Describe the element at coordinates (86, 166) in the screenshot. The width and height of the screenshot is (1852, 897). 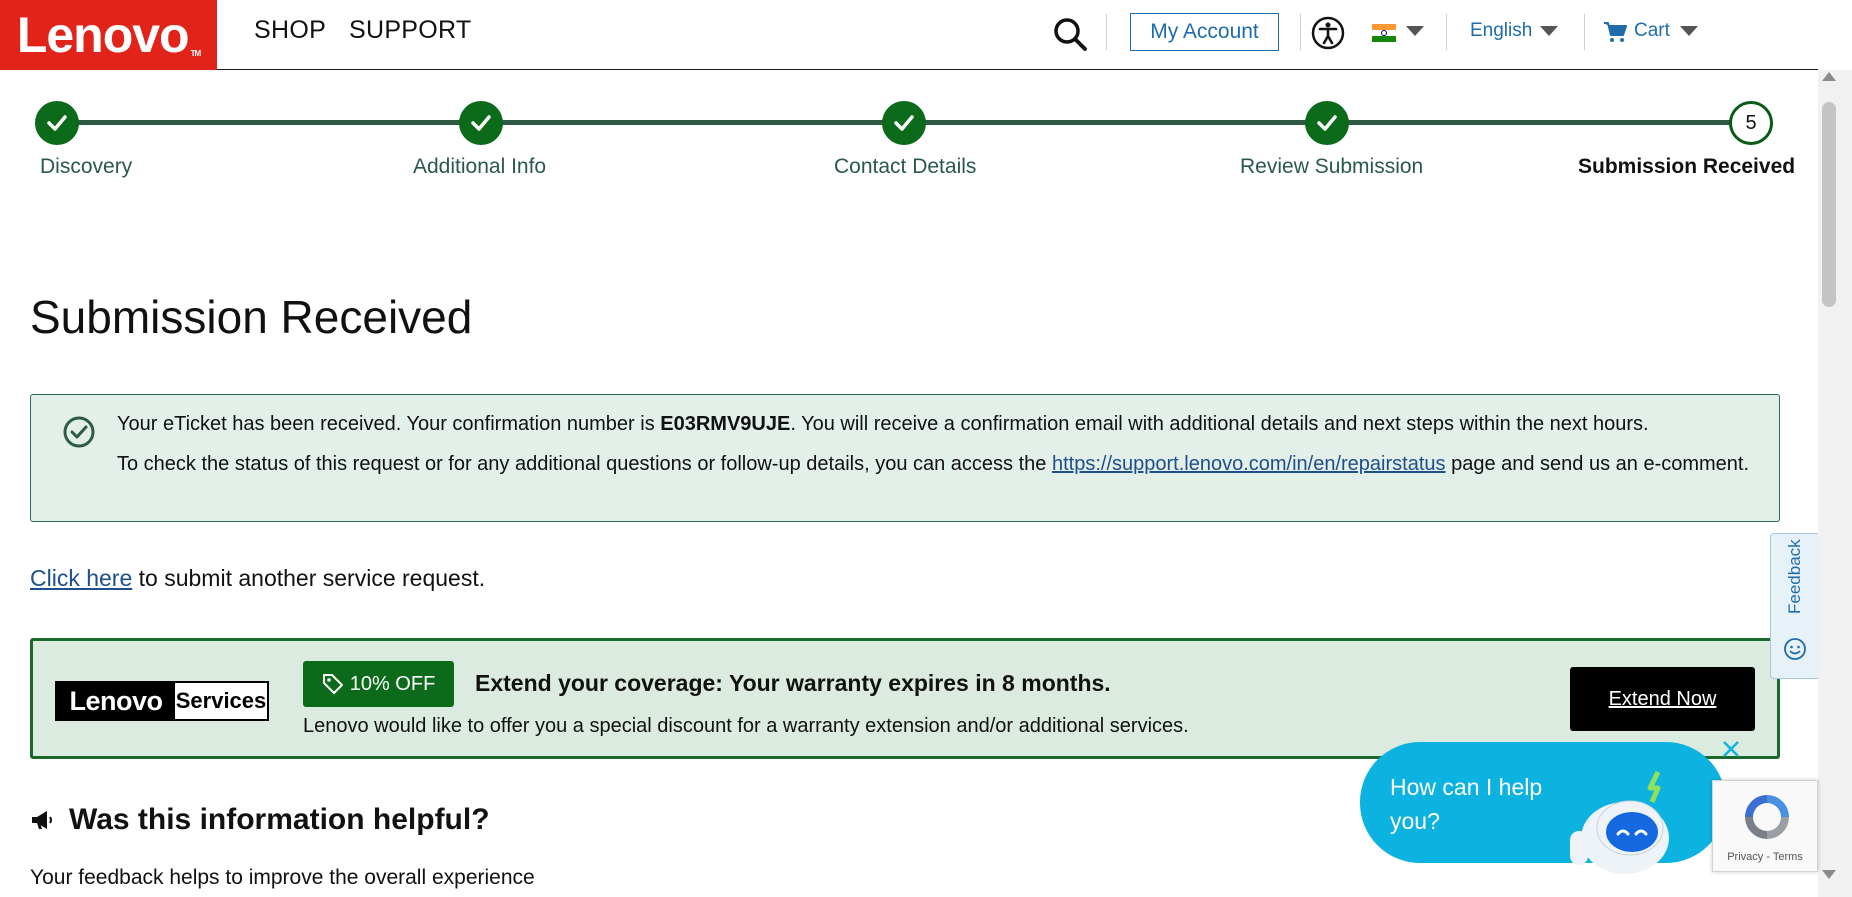
I see `step-label-discovery: Discovery` at that location.